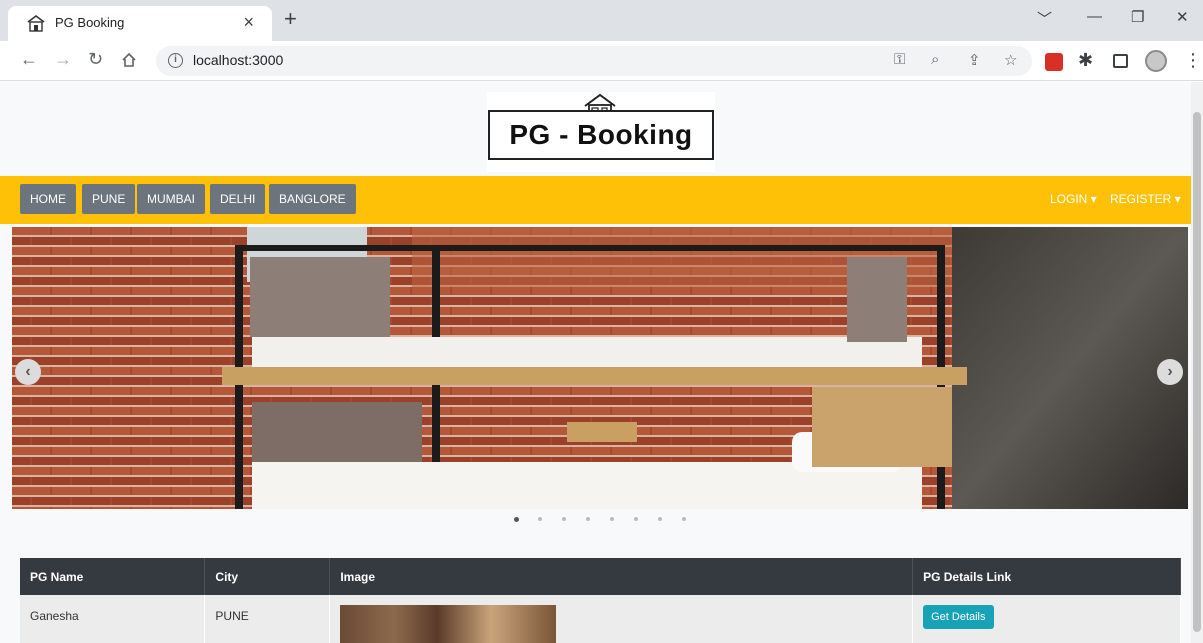  I want to click on key-icon: ⚿, so click(899, 59).